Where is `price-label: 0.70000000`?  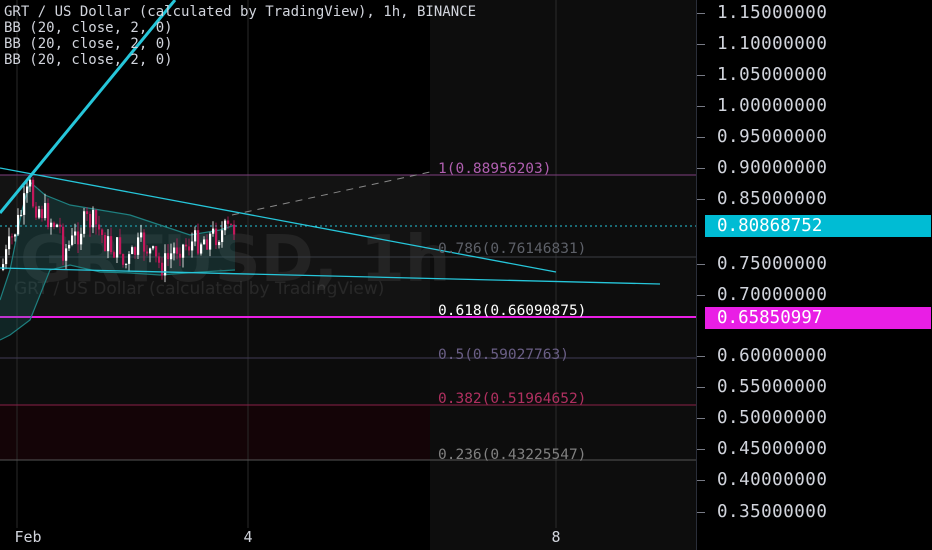 price-label: 0.70000000 is located at coordinates (772, 295).